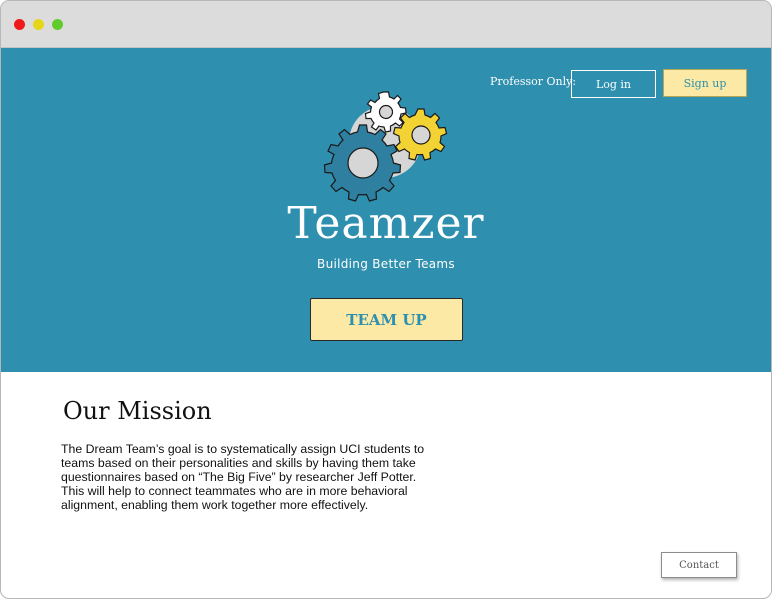 Image resolution: width=772 pixels, height=599 pixels. Describe the element at coordinates (385, 112) in the screenshot. I see `white-gear` at that location.